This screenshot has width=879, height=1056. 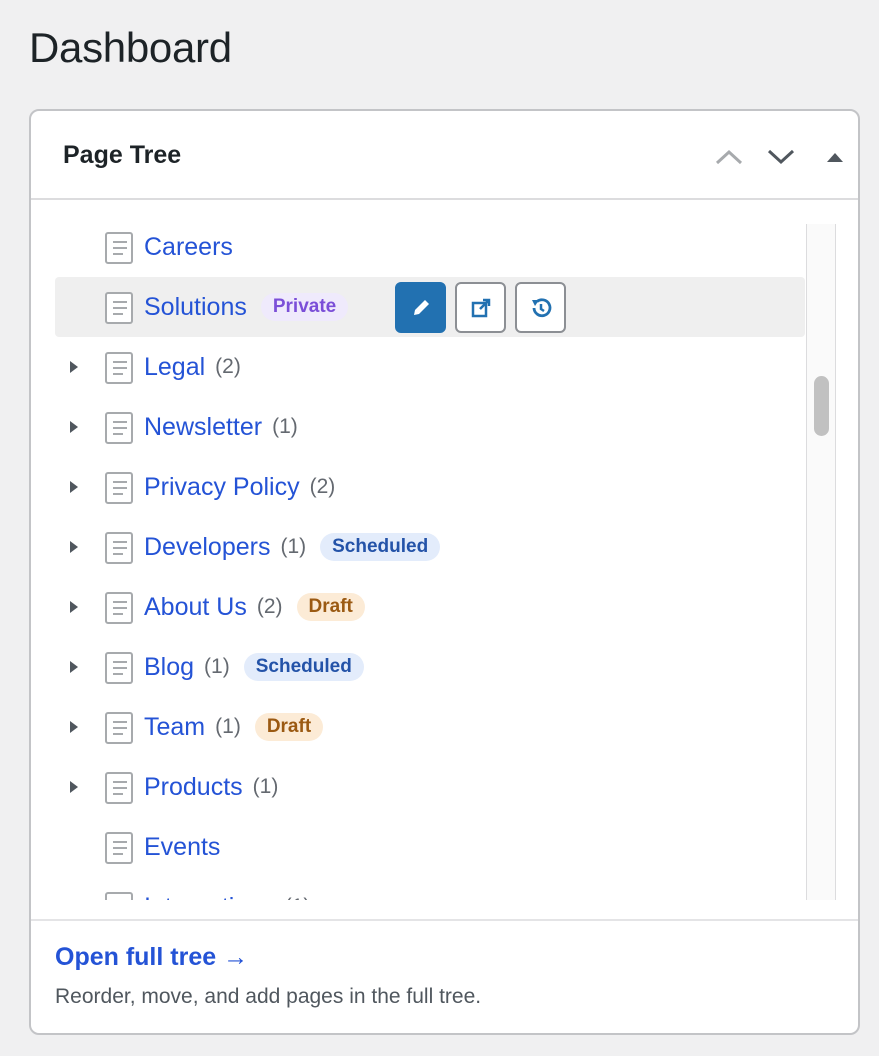 I want to click on tree-row: Newsletter (1), so click(x=430, y=427).